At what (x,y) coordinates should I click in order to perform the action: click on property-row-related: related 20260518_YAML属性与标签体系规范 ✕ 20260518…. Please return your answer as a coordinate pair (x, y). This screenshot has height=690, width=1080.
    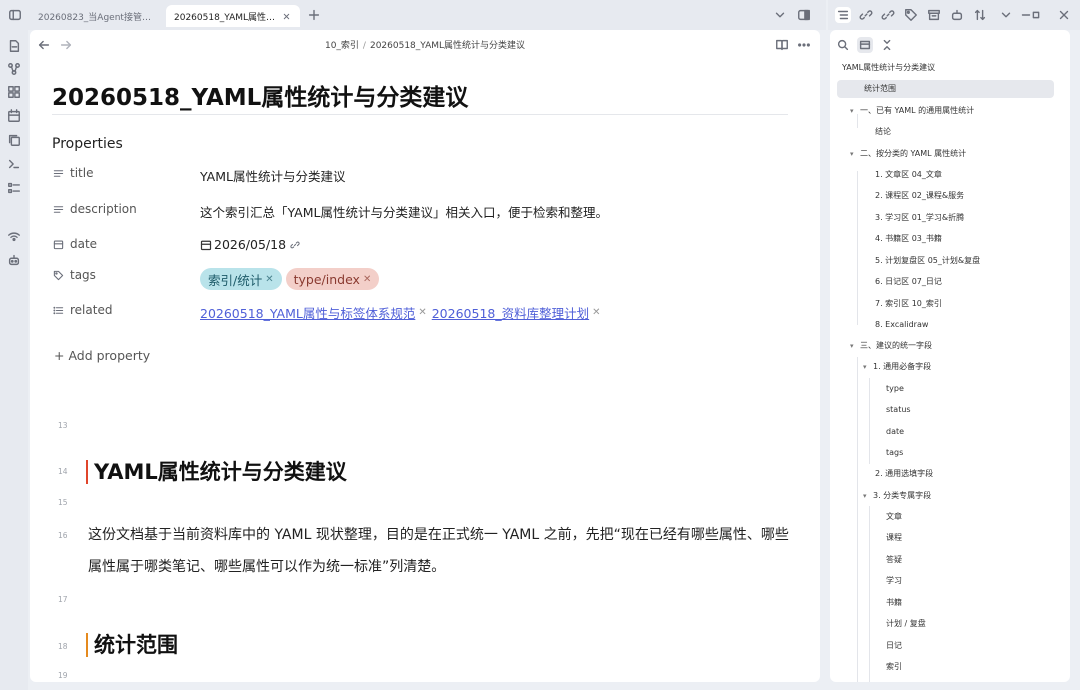
    Looking at the image, I should click on (422, 314).